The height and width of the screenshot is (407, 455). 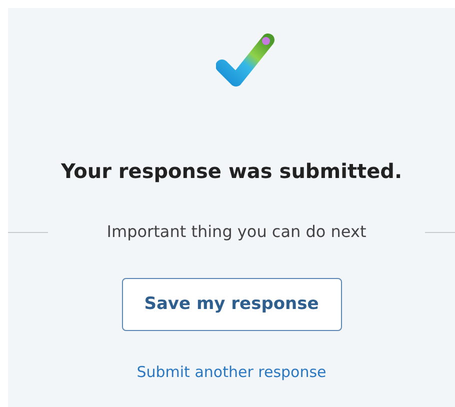 I want to click on submit-another-link: Submit another response, so click(x=231, y=372).